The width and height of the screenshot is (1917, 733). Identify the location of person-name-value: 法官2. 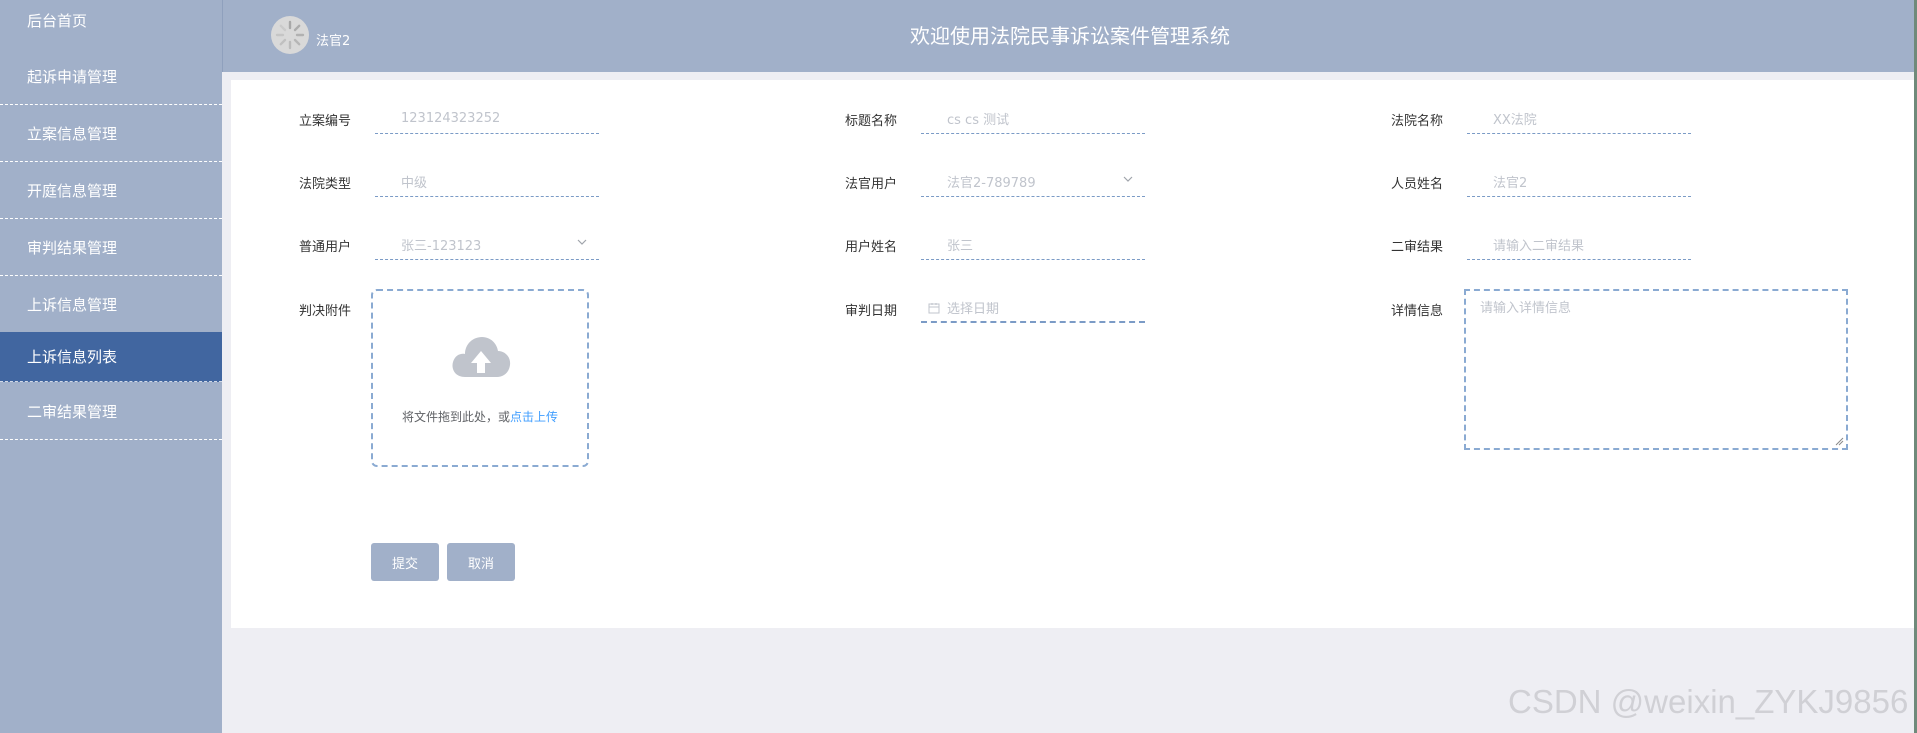
(1510, 183).